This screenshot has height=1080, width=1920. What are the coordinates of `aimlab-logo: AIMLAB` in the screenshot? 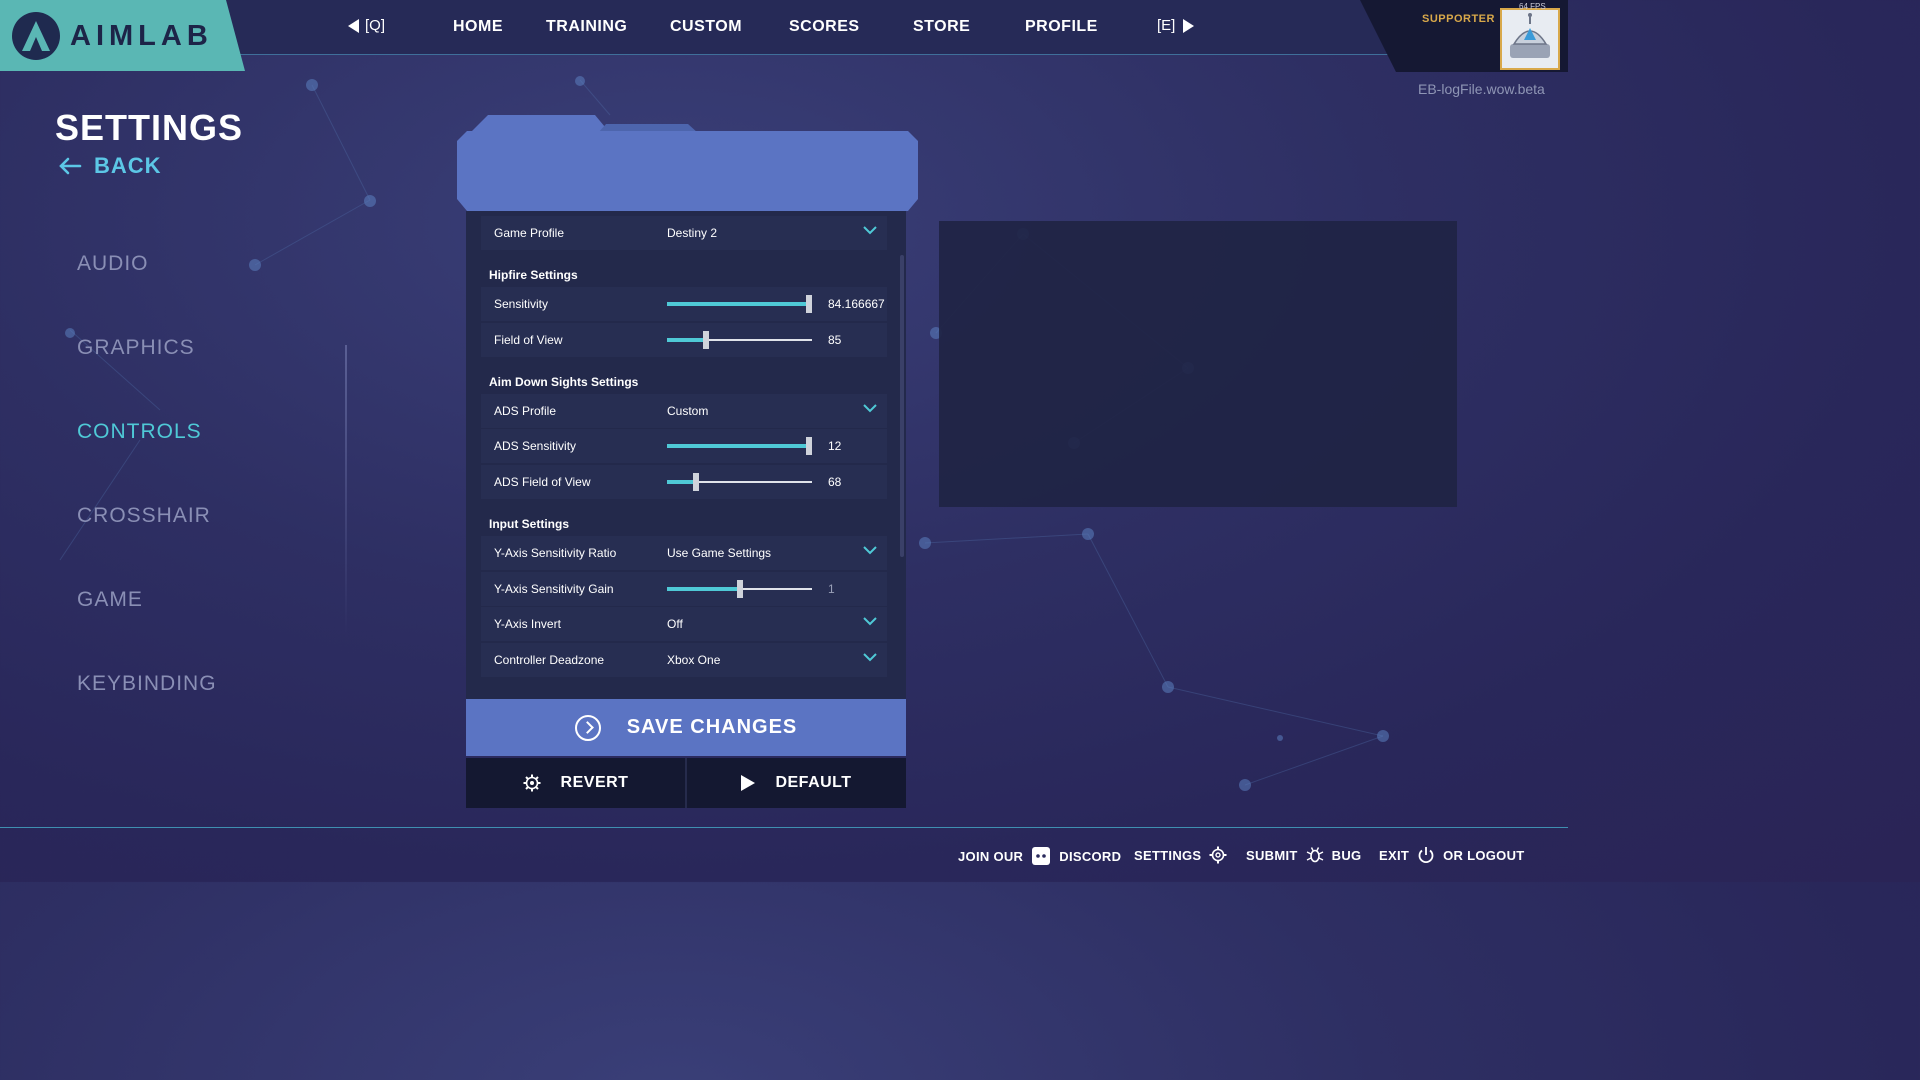 It's located at (122, 35).